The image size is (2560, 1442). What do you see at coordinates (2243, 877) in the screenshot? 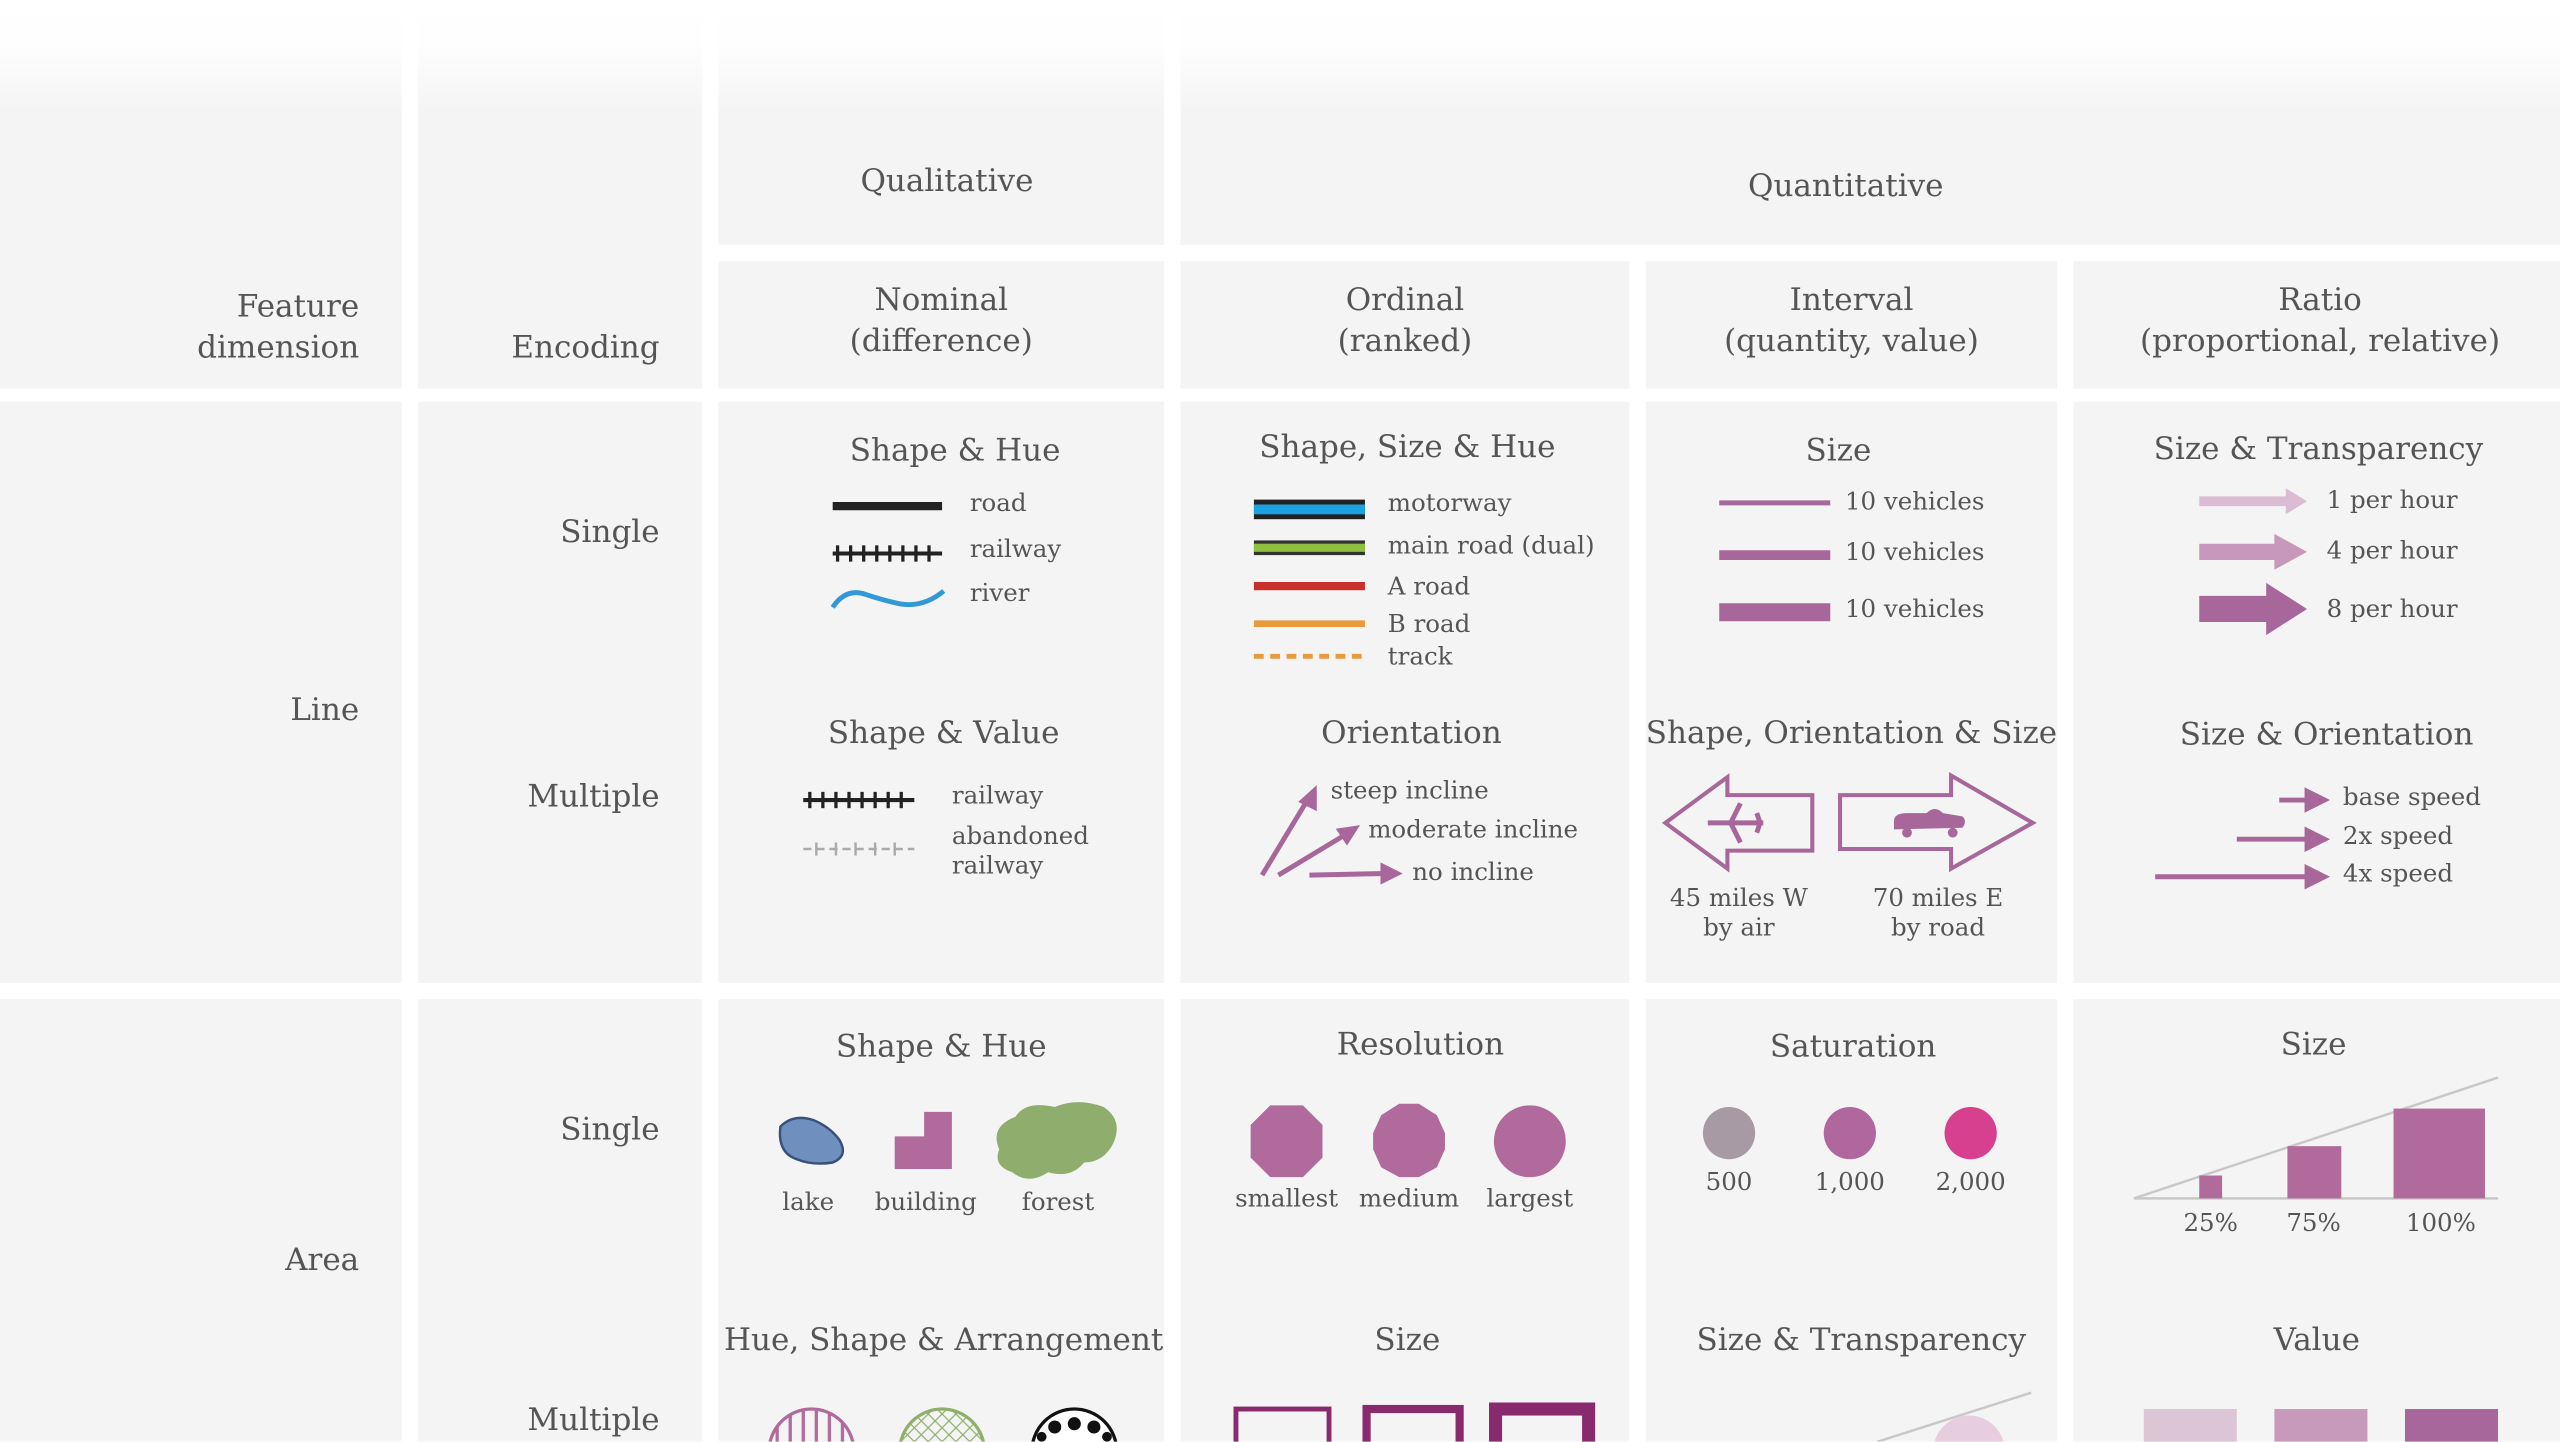
I see `quadruple-speed-arrow` at bounding box center [2243, 877].